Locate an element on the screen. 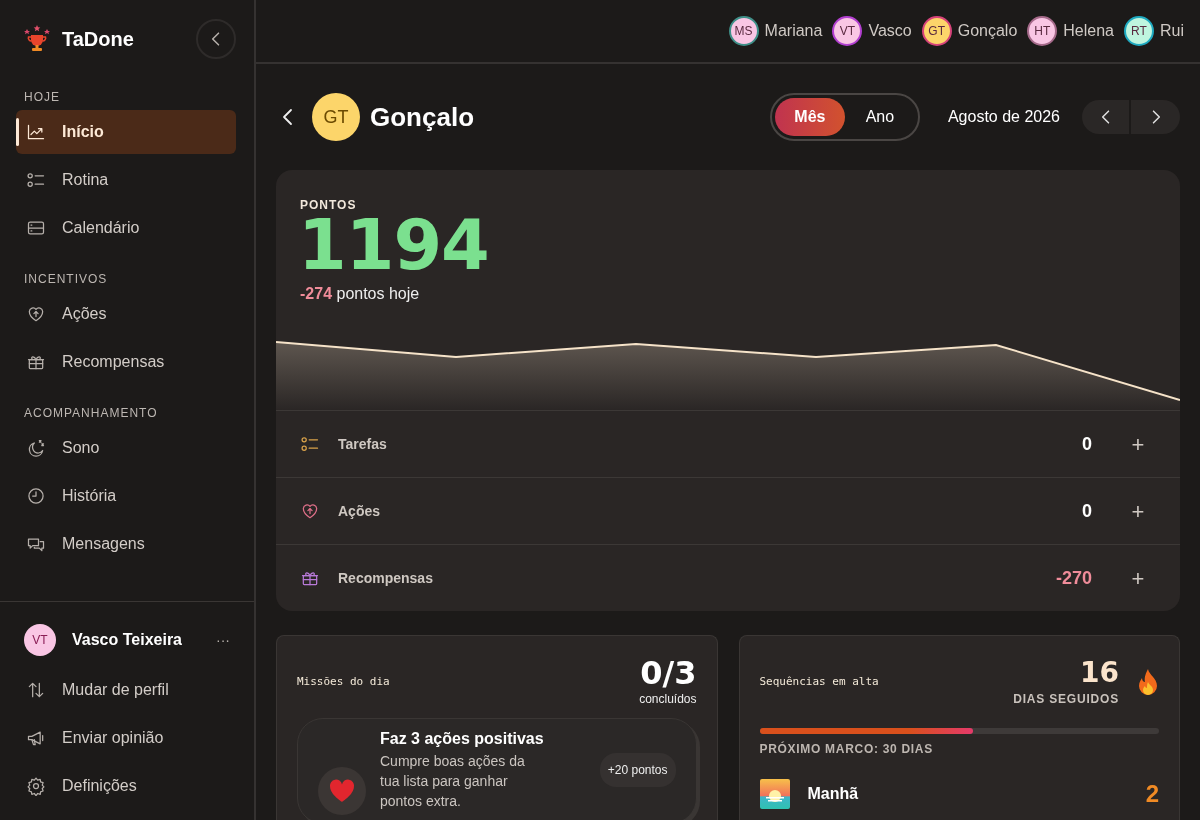  app-name: TaDone is located at coordinates (98, 39).